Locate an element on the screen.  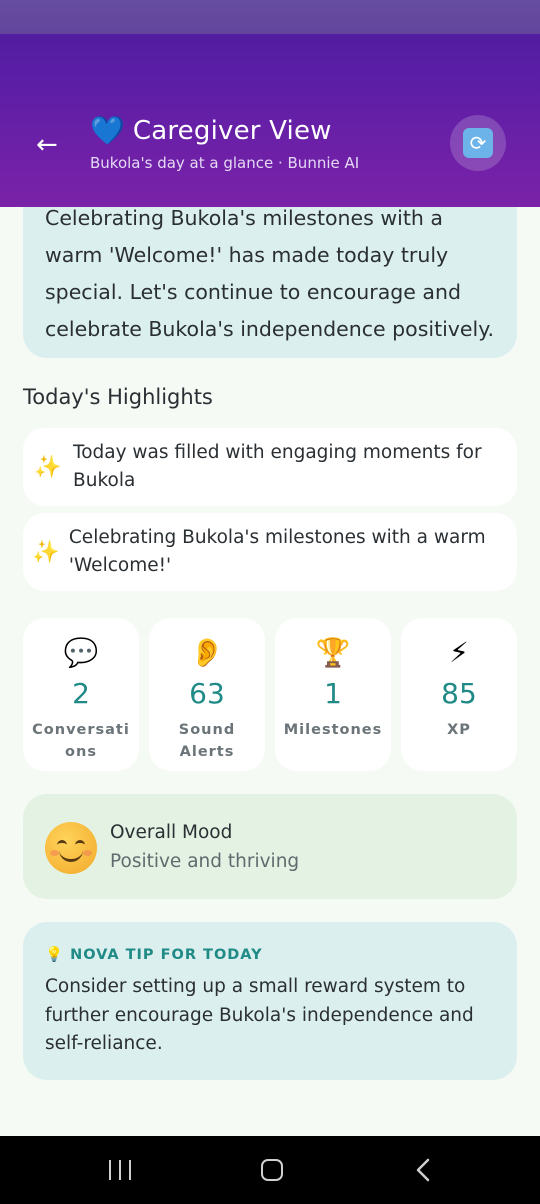
home-icon is located at coordinates (272, 1170).